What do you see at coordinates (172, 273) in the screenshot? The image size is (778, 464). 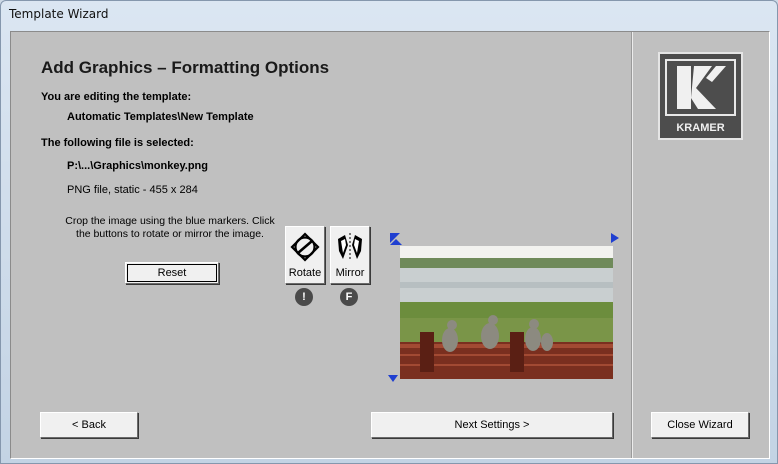 I see `reset-button: Reset` at bounding box center [172, 273].